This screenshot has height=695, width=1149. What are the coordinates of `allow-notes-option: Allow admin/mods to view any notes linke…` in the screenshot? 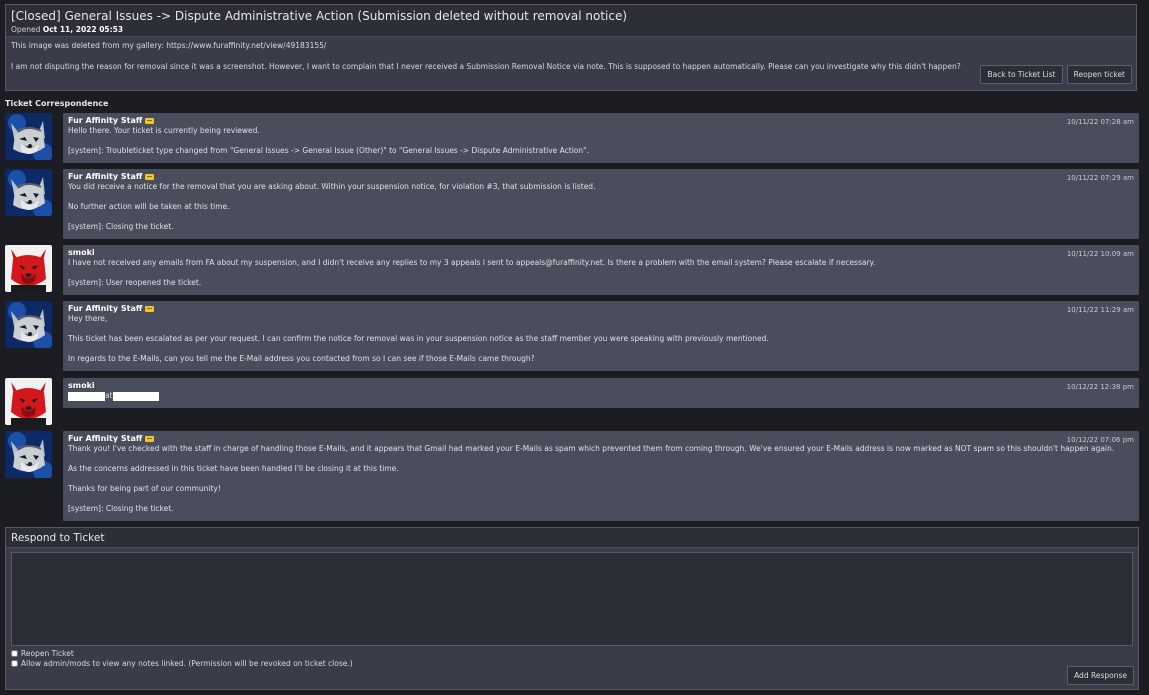 It's located at (182, 663).